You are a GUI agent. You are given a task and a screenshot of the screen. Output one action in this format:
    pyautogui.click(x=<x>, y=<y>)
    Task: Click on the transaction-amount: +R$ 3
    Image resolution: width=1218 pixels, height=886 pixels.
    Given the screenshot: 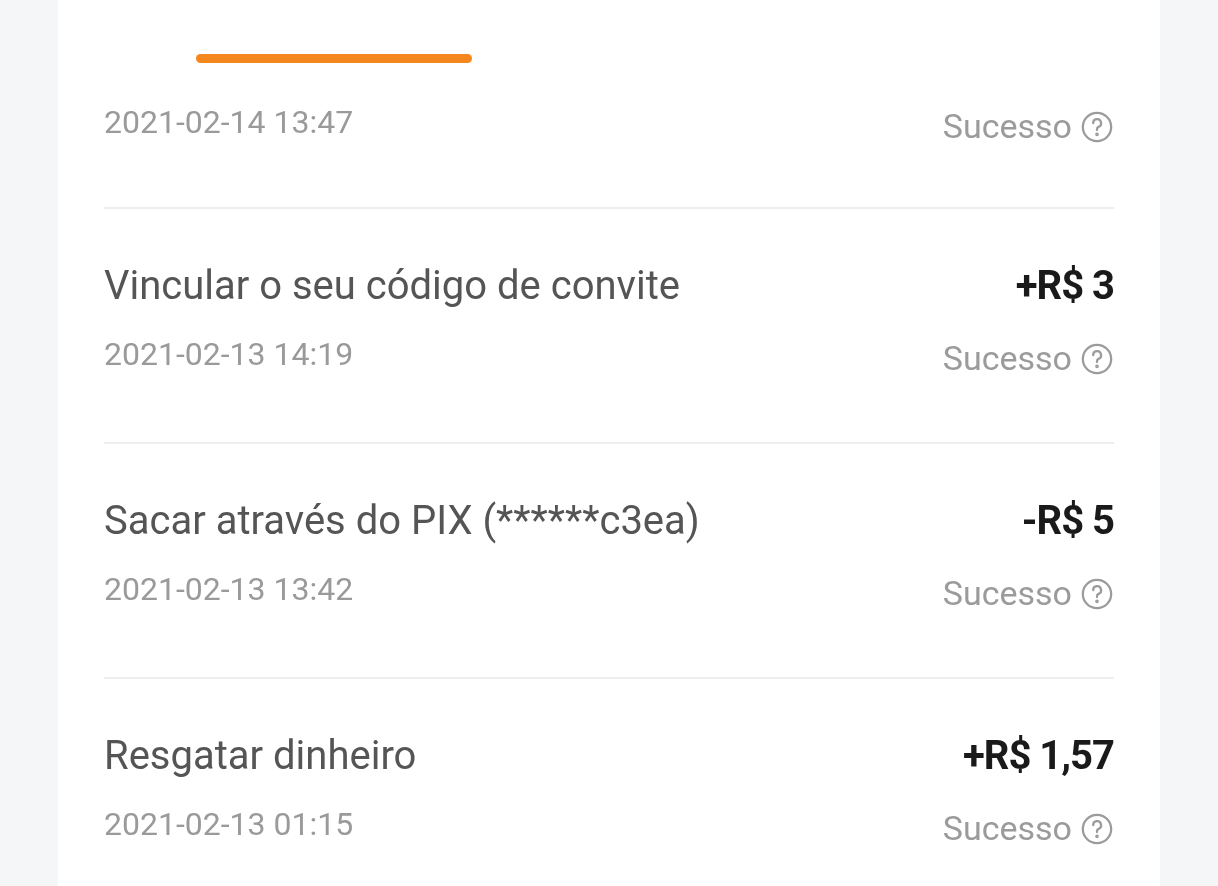 What is the action you would take?
    pyautogui.click(x=1064, y=286)
    